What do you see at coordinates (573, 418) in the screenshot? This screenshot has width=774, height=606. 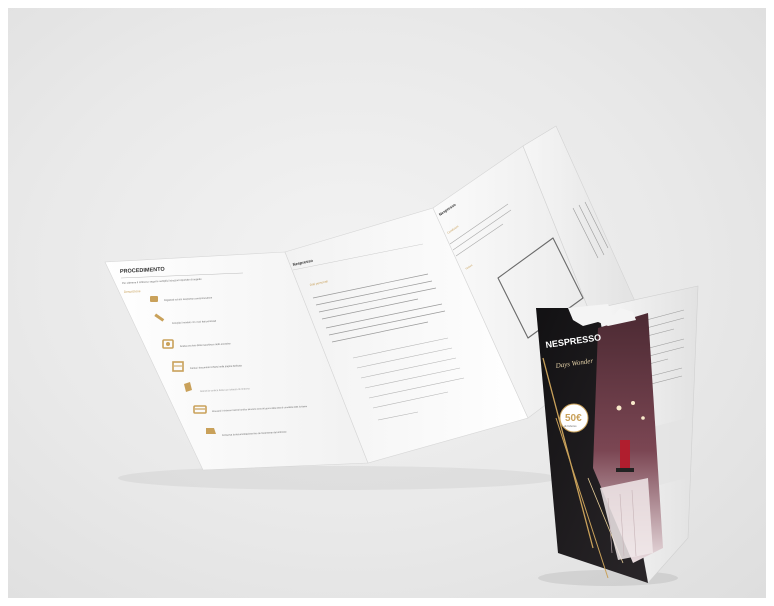 I see `offer-value: 50€` at bounding box center [573, 418].